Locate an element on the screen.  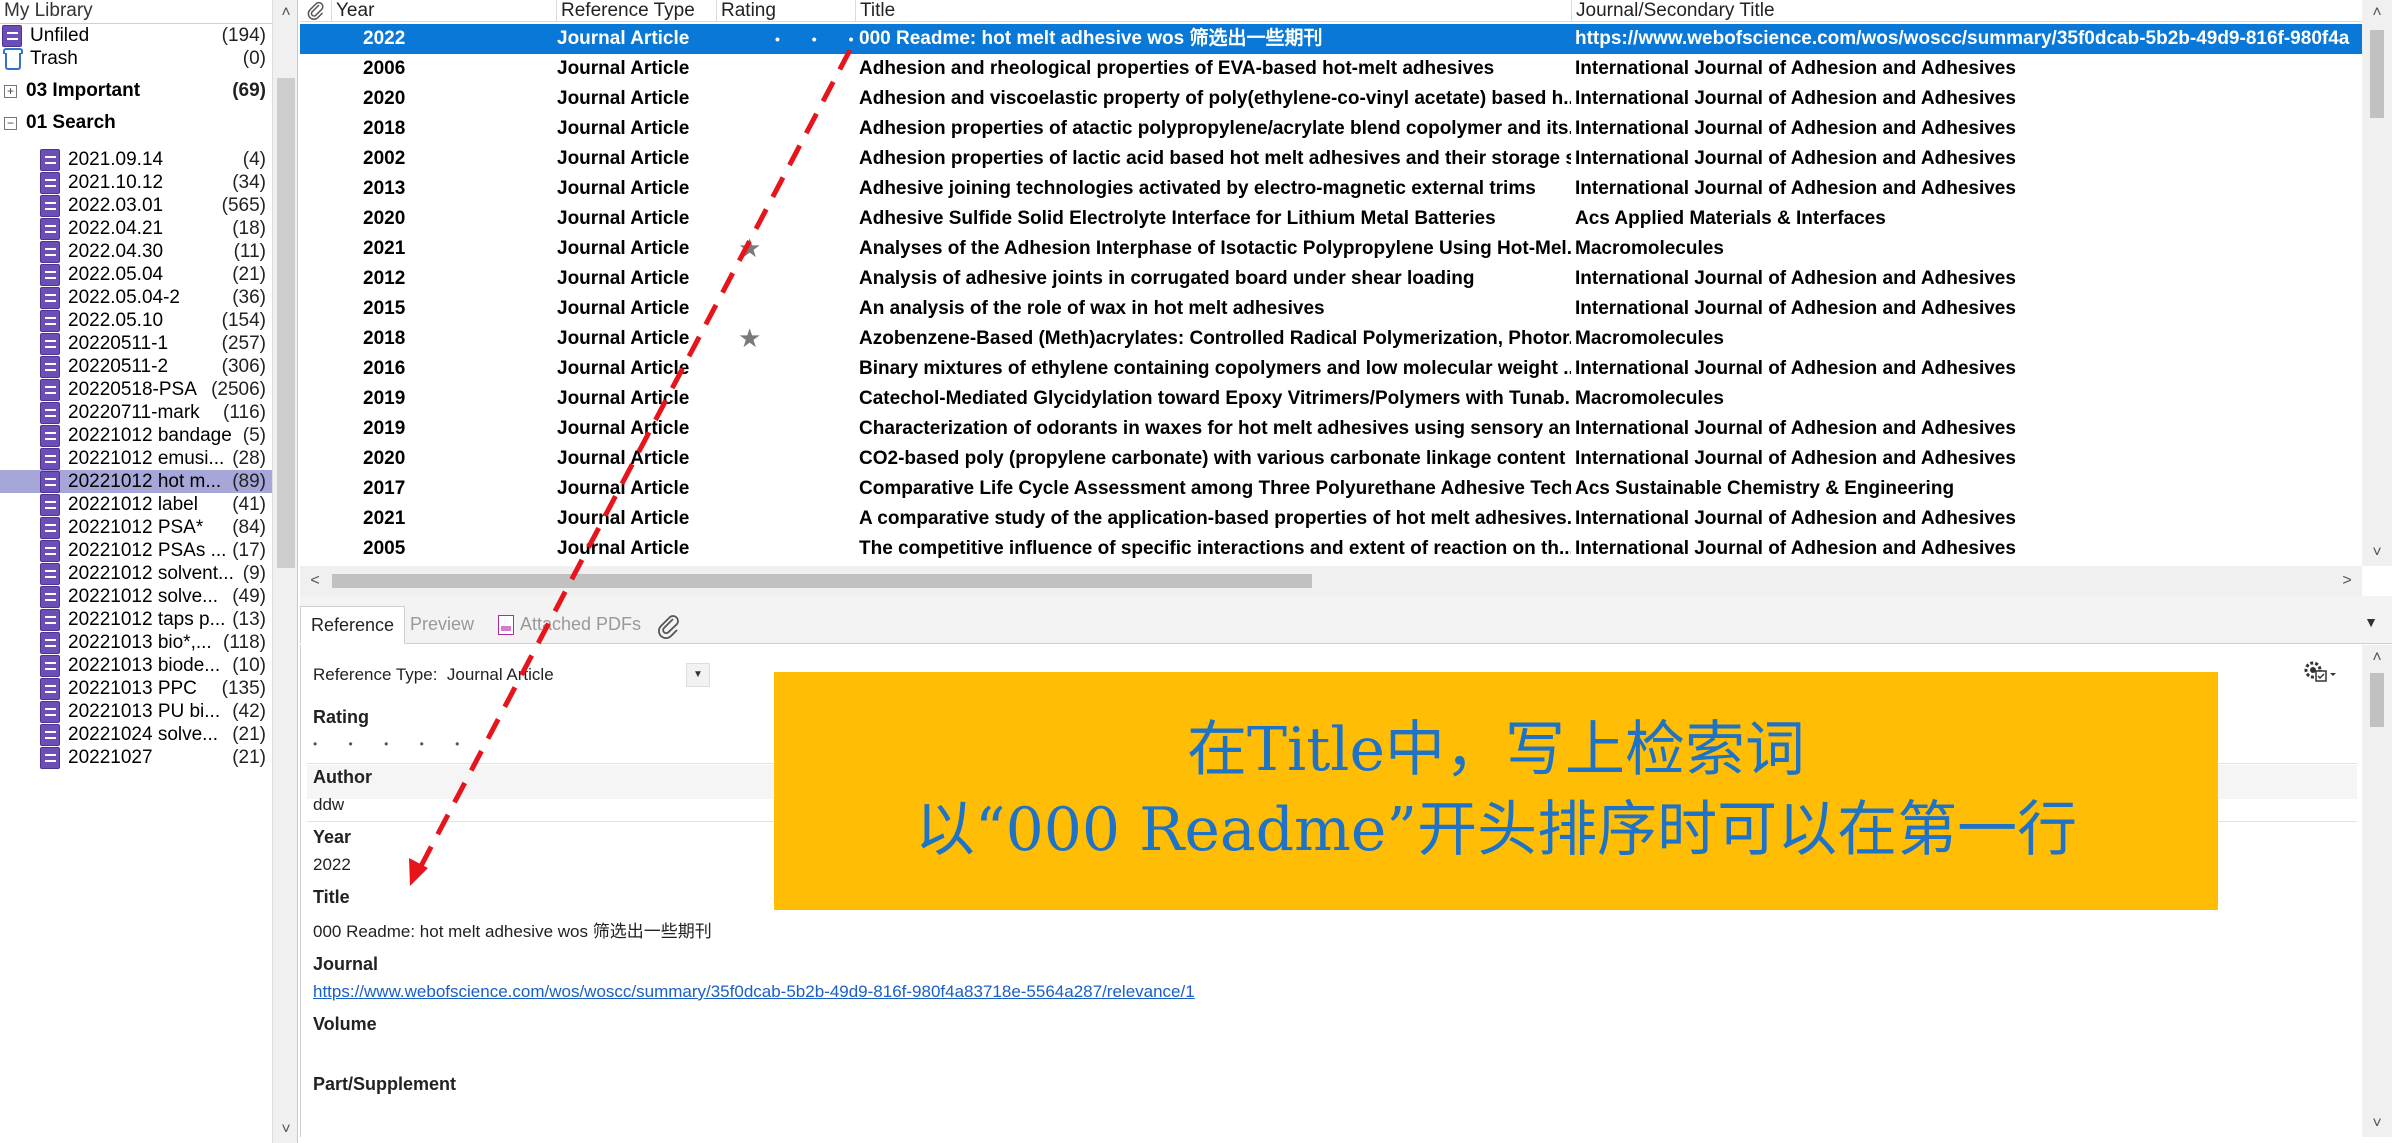
column-header-reference-type: Reference Type is located at coordinates (637, 11).